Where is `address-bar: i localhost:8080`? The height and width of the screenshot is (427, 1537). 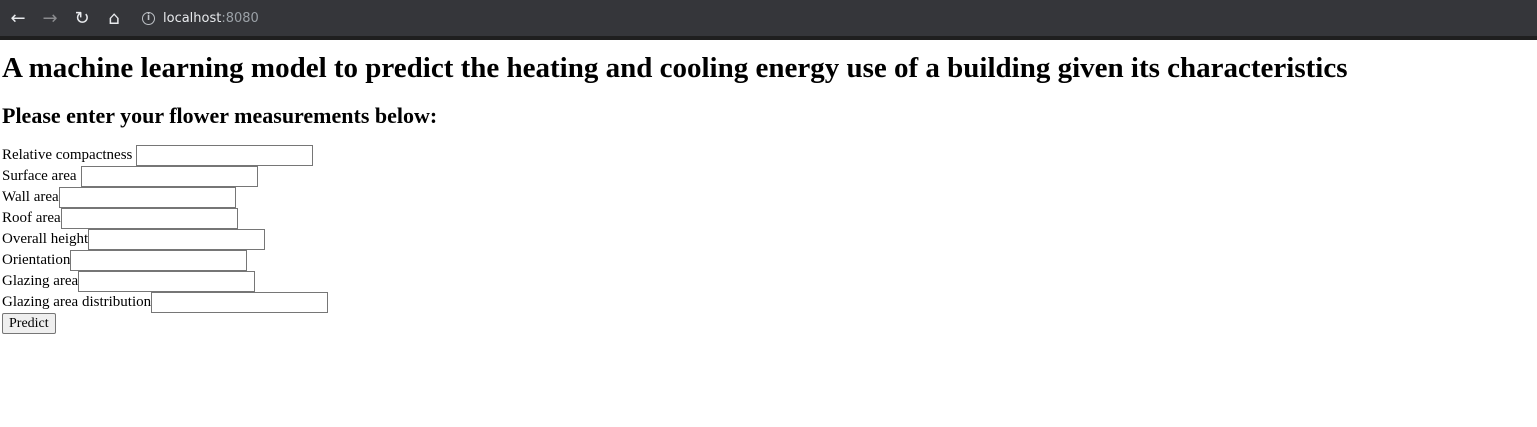
address-bar: i localhost:8080 is located at coordinates (200, 18).